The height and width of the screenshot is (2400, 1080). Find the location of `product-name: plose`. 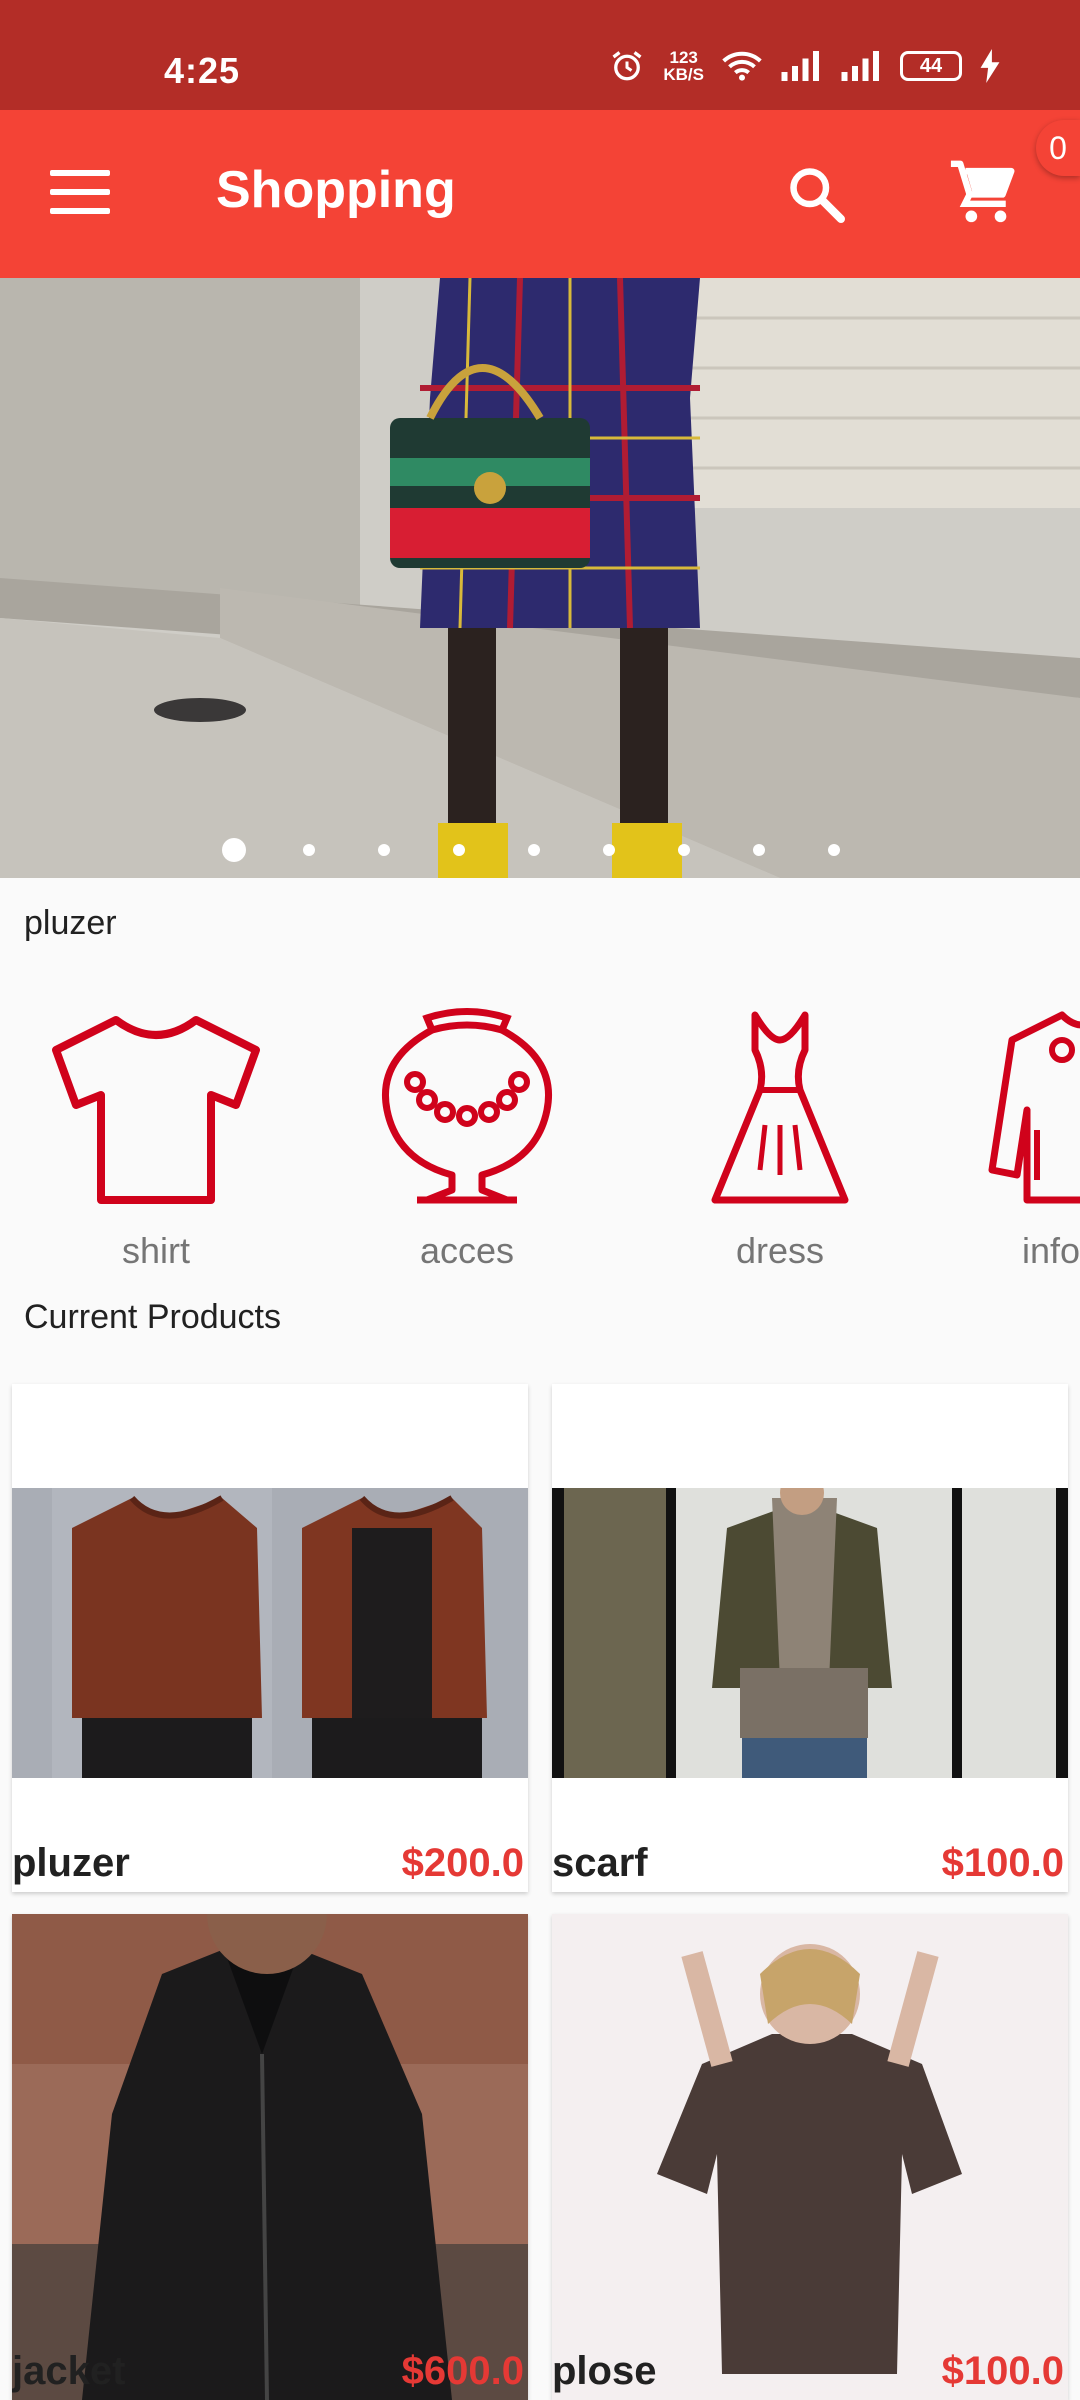

product-name: plose is located at coordinates (604, 2371).